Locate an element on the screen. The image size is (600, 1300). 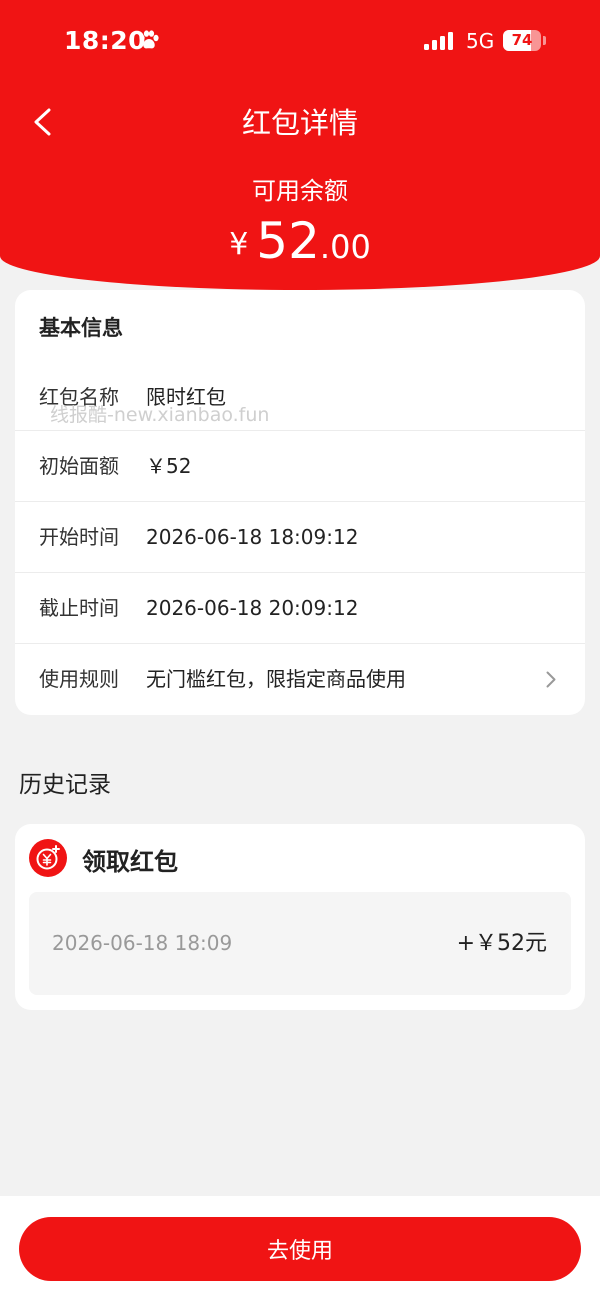
balance-amount: ¥52.00 is located at coordinates (300, 241).